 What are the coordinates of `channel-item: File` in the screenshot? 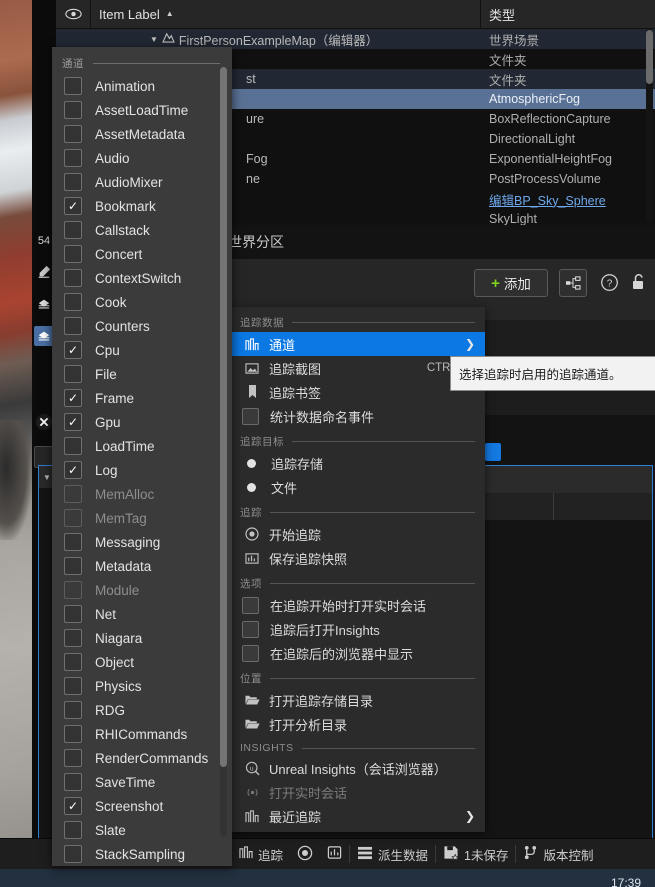 It's located at (142, 374).